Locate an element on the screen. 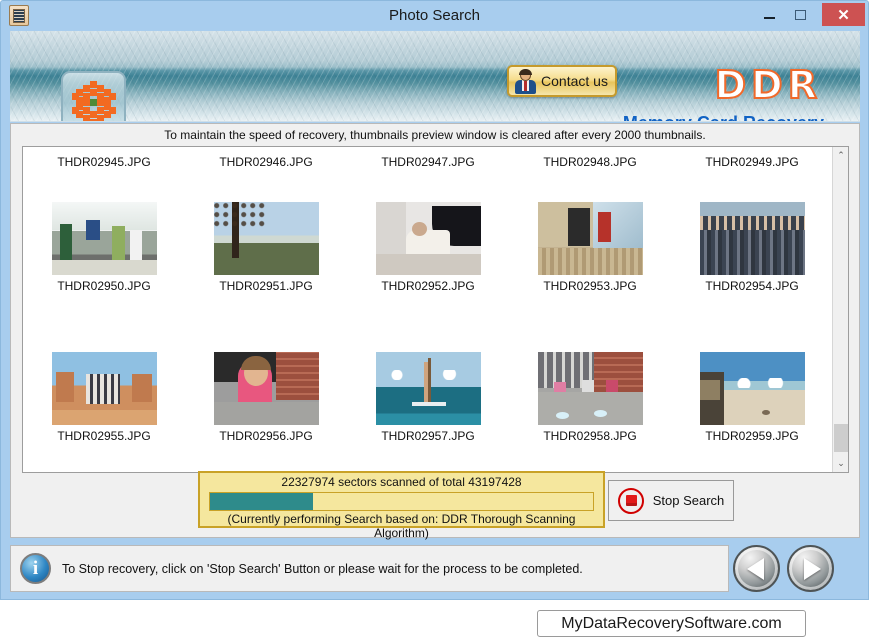 The image size is (869, 642). thumbnail-filename: THDR02955.JPG is located at coordinates (104, 436).